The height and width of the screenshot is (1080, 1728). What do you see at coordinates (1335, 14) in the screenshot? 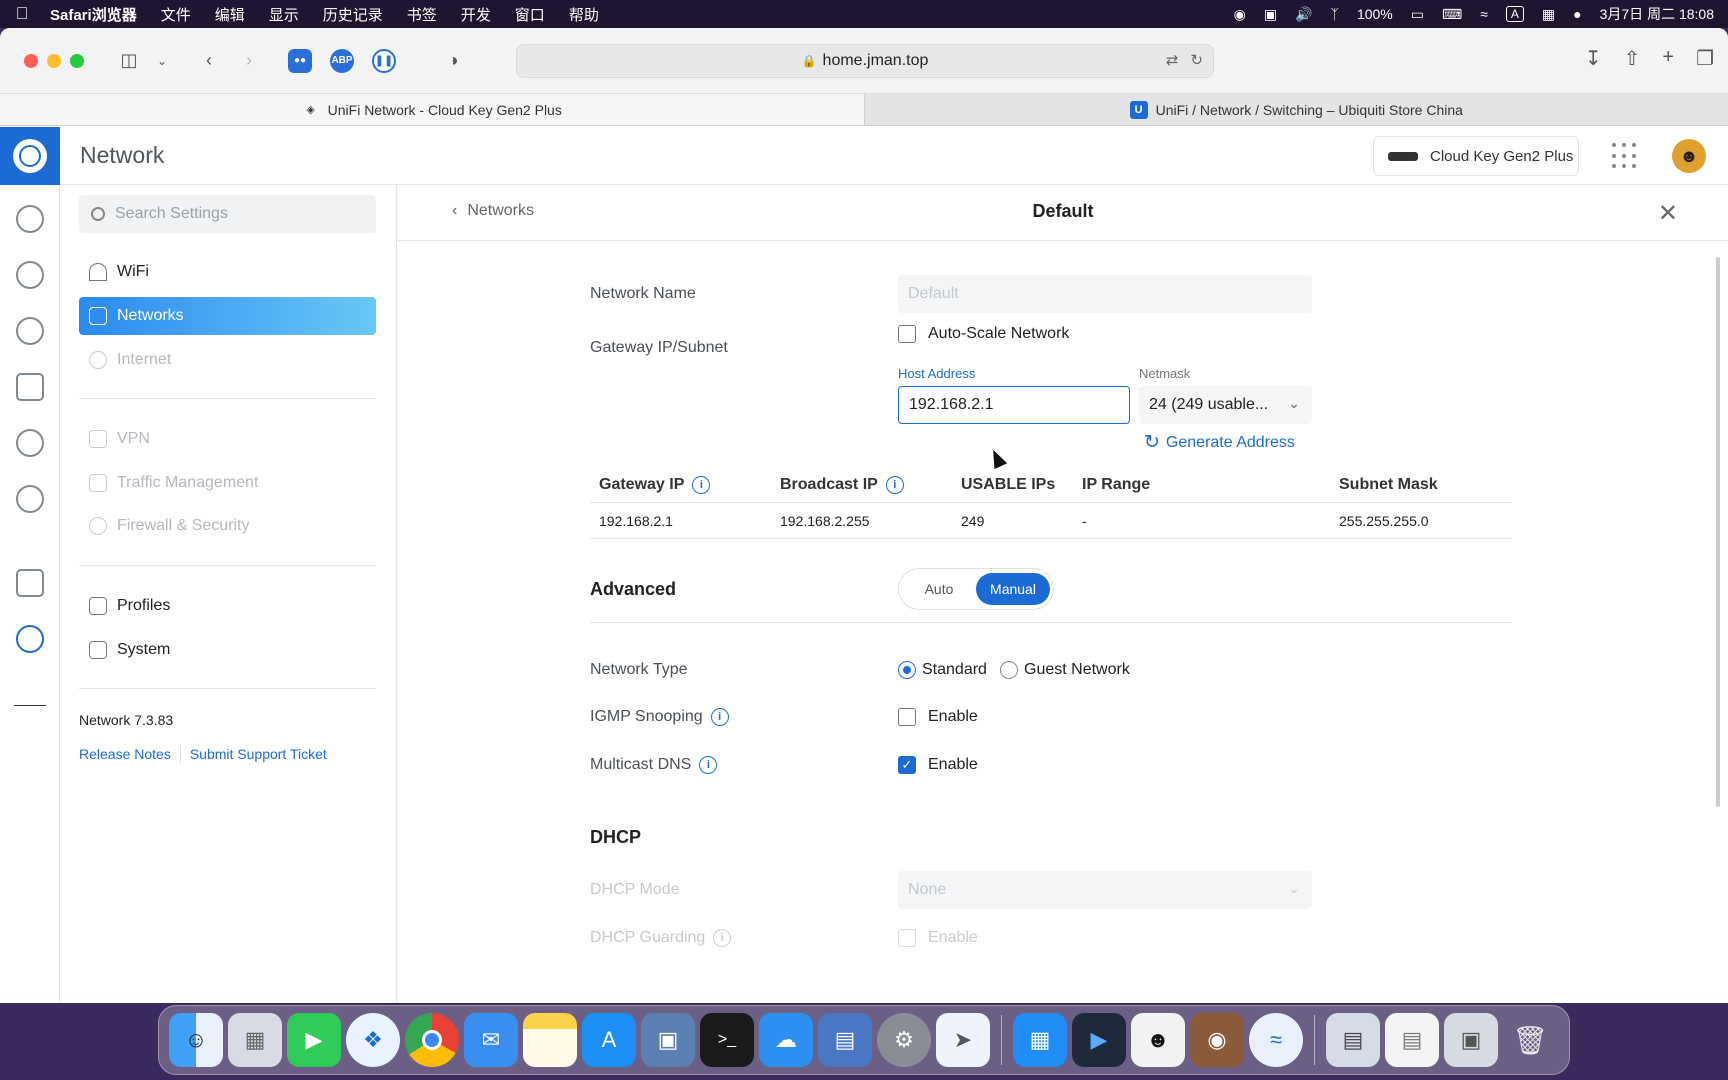
I see `bluetooth-icon: ᛉ` at bounding box center [1335, 14].